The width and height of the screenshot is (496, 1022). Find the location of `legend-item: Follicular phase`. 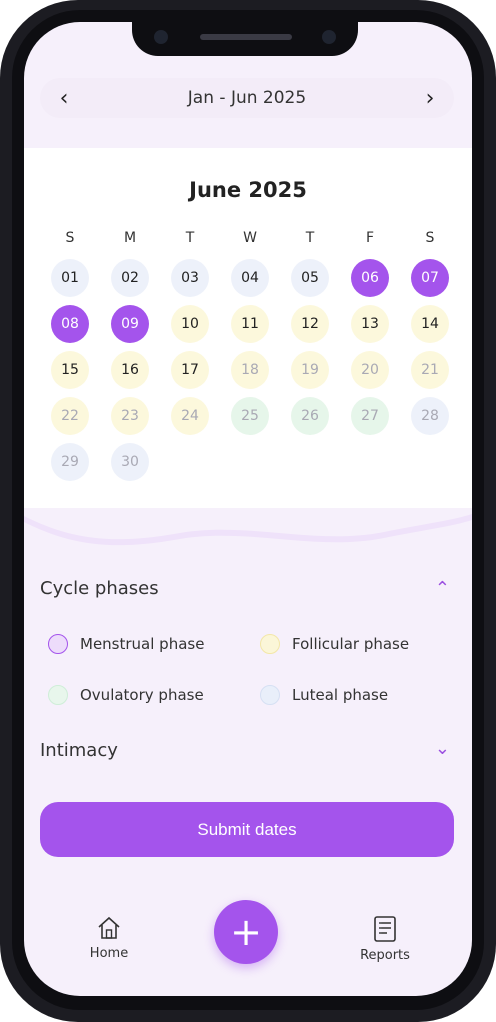

legend-item: Follicular phase is located at coordinates (334, 644).